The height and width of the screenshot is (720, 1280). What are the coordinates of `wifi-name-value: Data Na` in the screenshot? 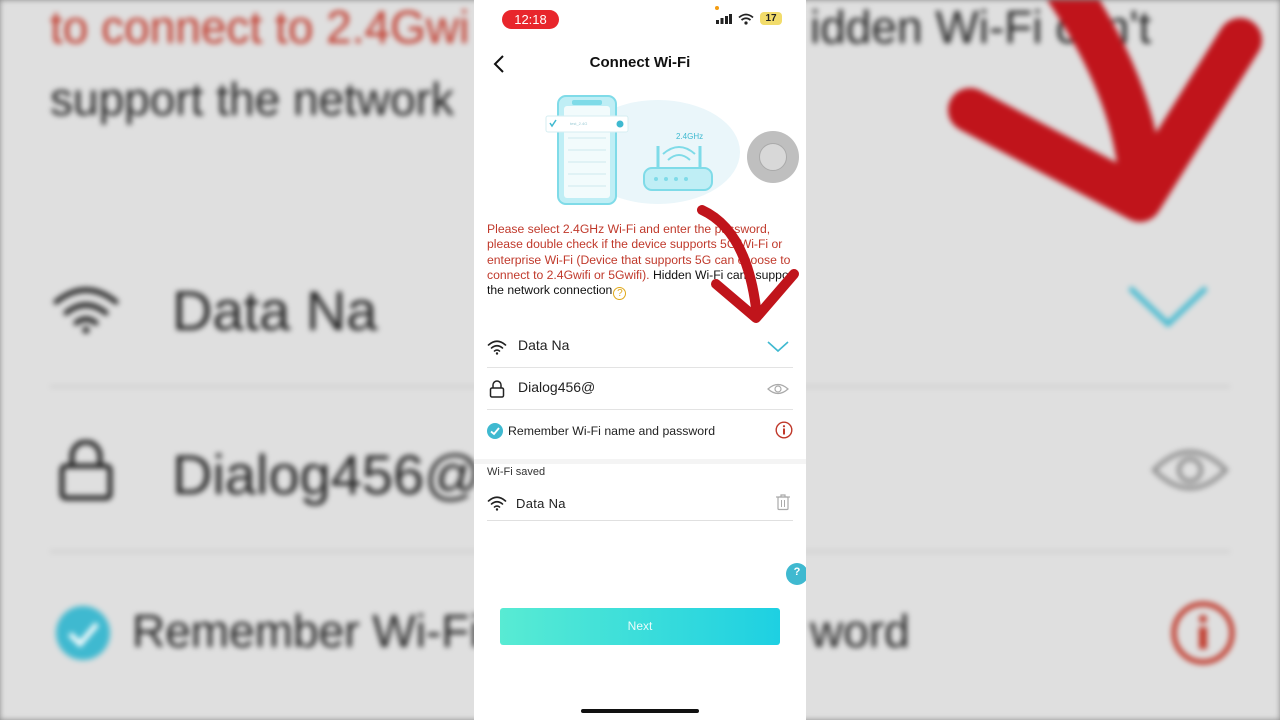 It's located at (544, 345).